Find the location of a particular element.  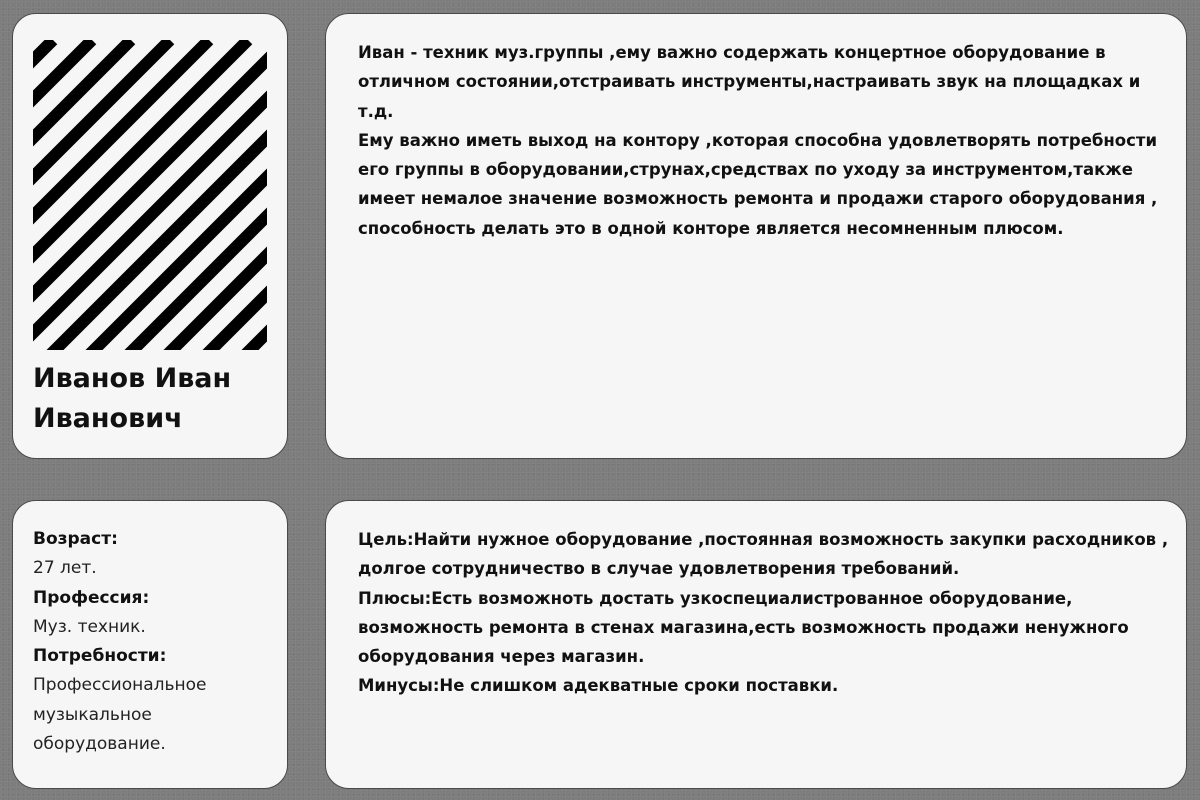

age-label: Возраст: is located at coordinates (75, 539).